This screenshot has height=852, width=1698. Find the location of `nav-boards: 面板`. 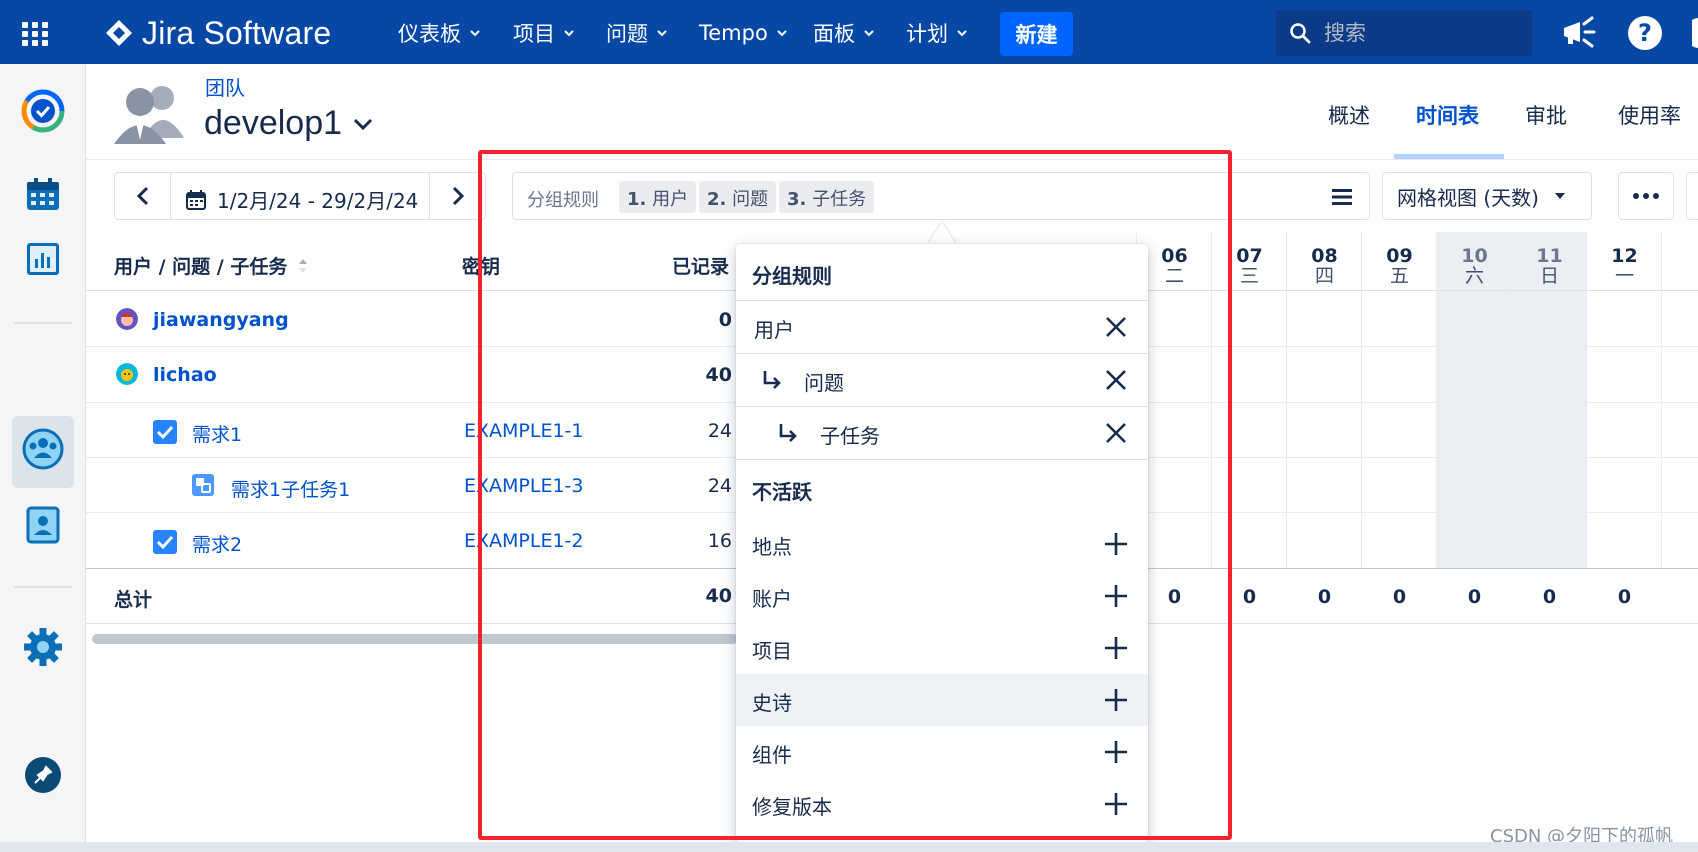

nav-boards: 面板 is located at coordinates (844, 33).